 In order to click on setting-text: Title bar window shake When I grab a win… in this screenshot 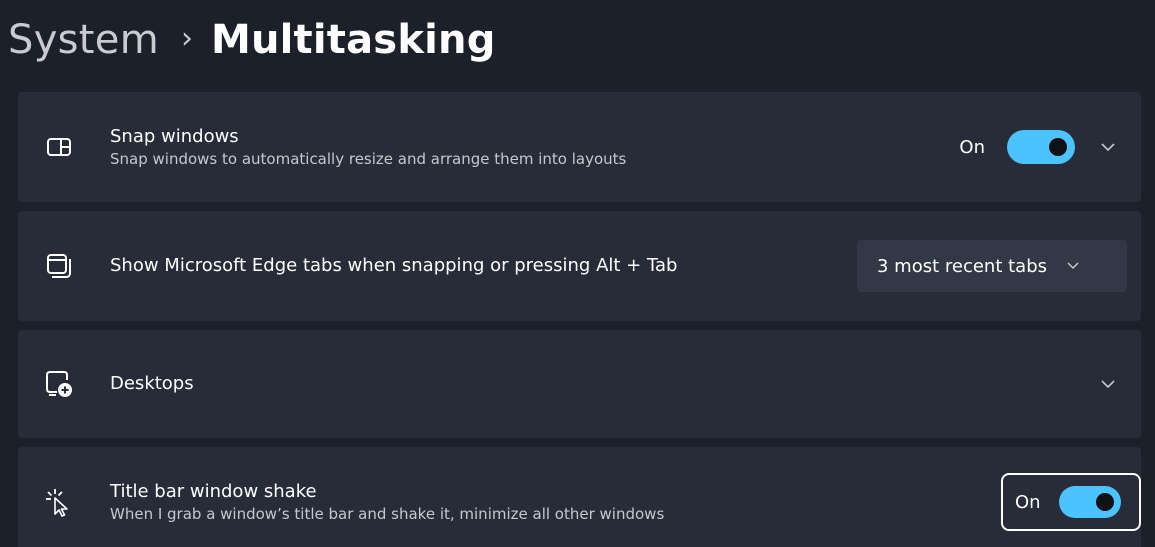, I will do `click(387, 502)`.